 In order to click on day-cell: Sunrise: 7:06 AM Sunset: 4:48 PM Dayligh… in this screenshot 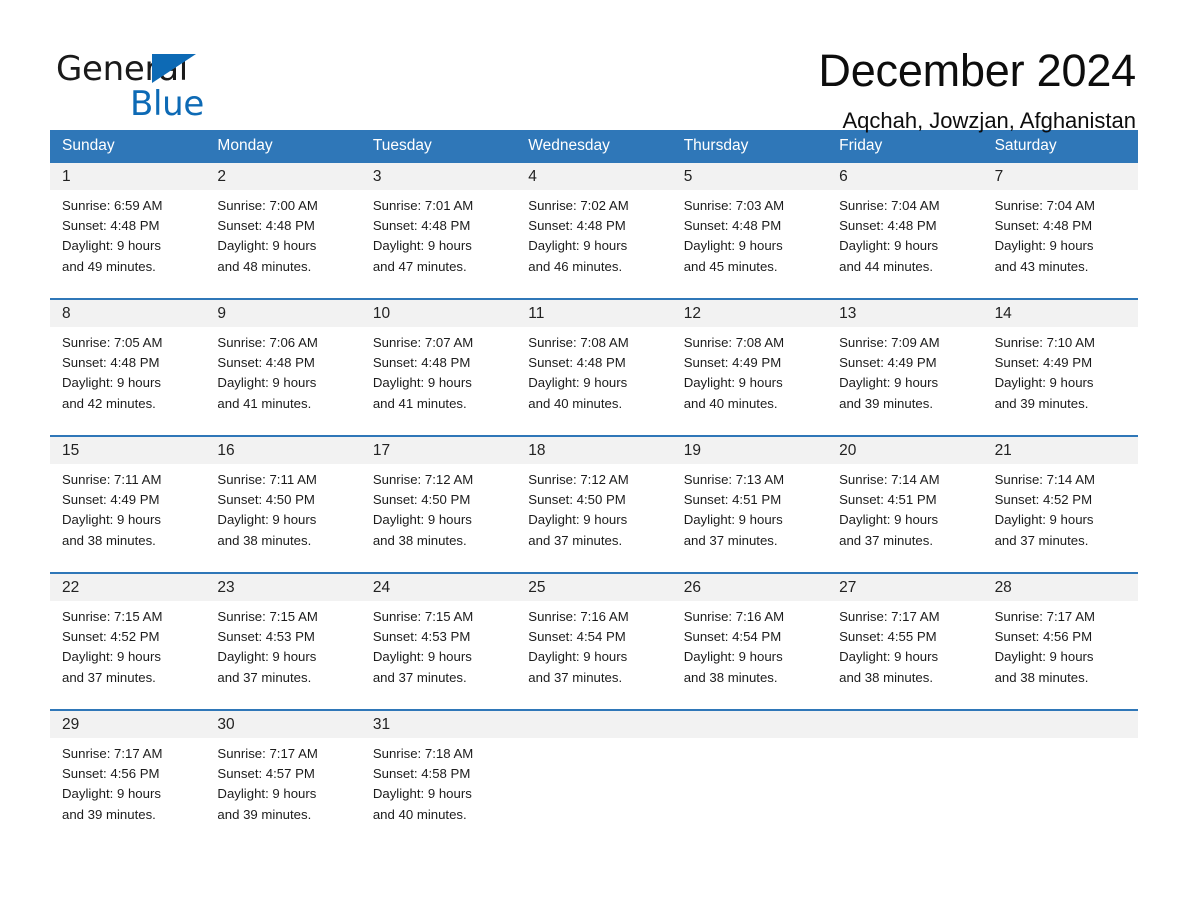, I will do `click(282, 384)`.